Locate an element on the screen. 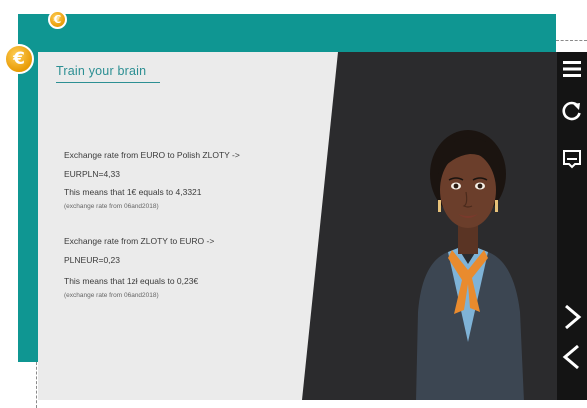 This screenshot has width=587, height=408. subtitles-icon is located at coordinates (572, 159).